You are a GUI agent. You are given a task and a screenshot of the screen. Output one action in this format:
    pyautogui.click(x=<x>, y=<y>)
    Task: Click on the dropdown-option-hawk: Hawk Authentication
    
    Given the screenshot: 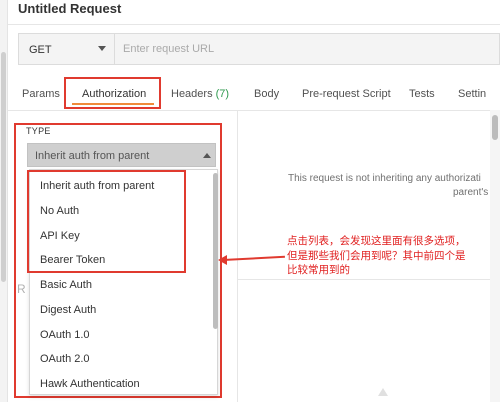 What is the action you would take?
    pyautogui.click(x=90, y=384)
    